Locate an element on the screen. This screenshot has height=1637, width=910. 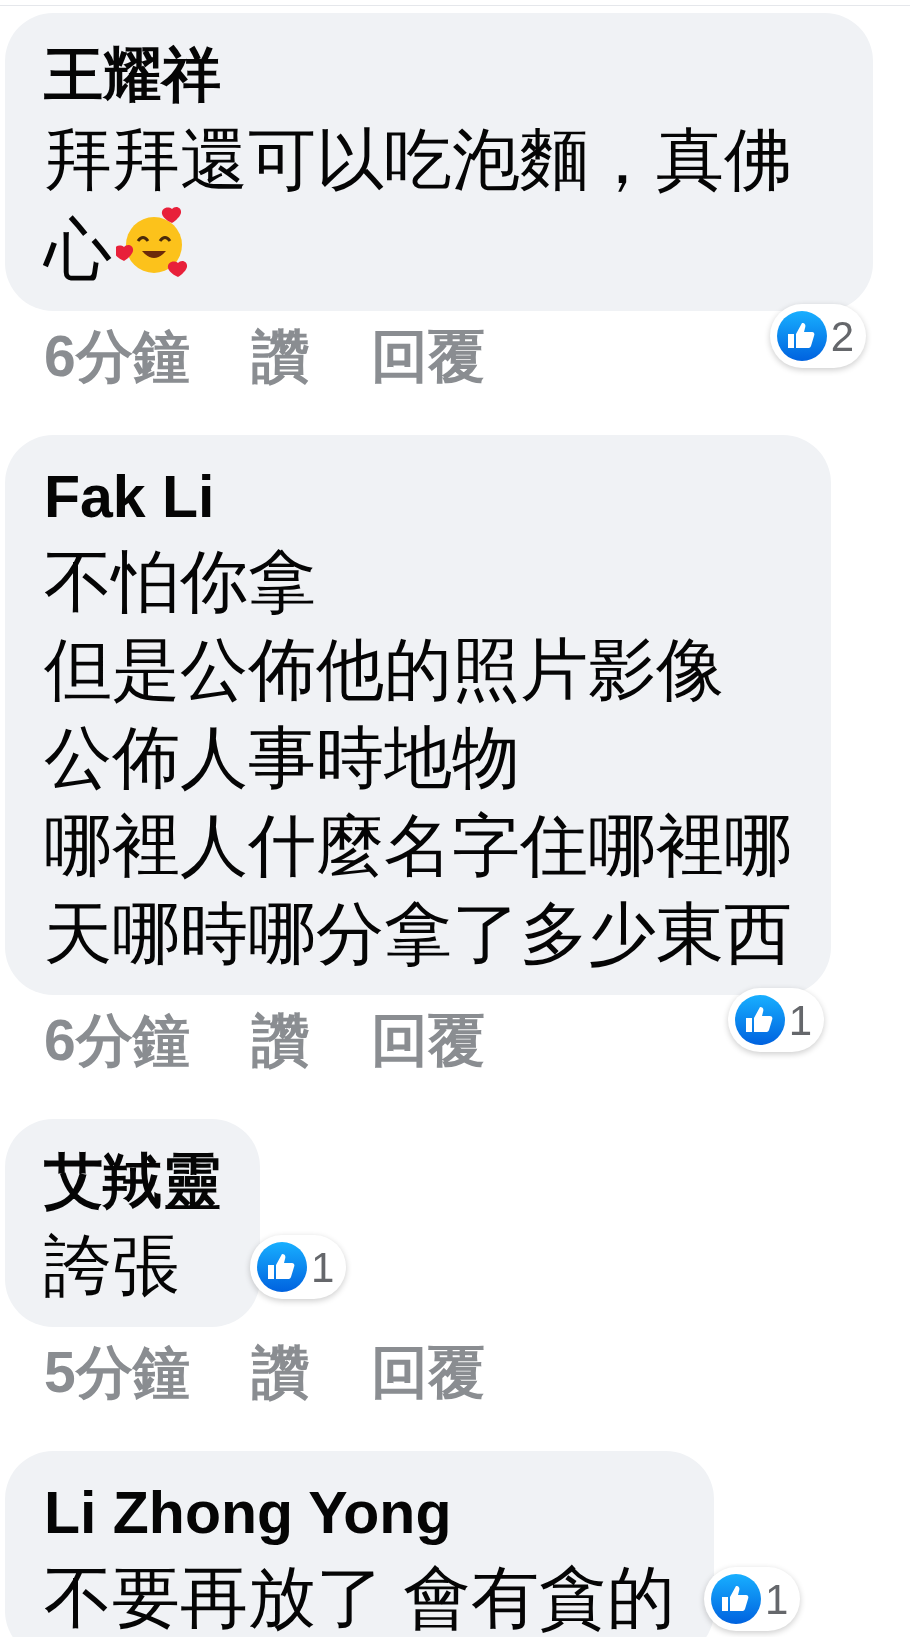
author-name: 王耀祥 is located at coordinates (439, 75).